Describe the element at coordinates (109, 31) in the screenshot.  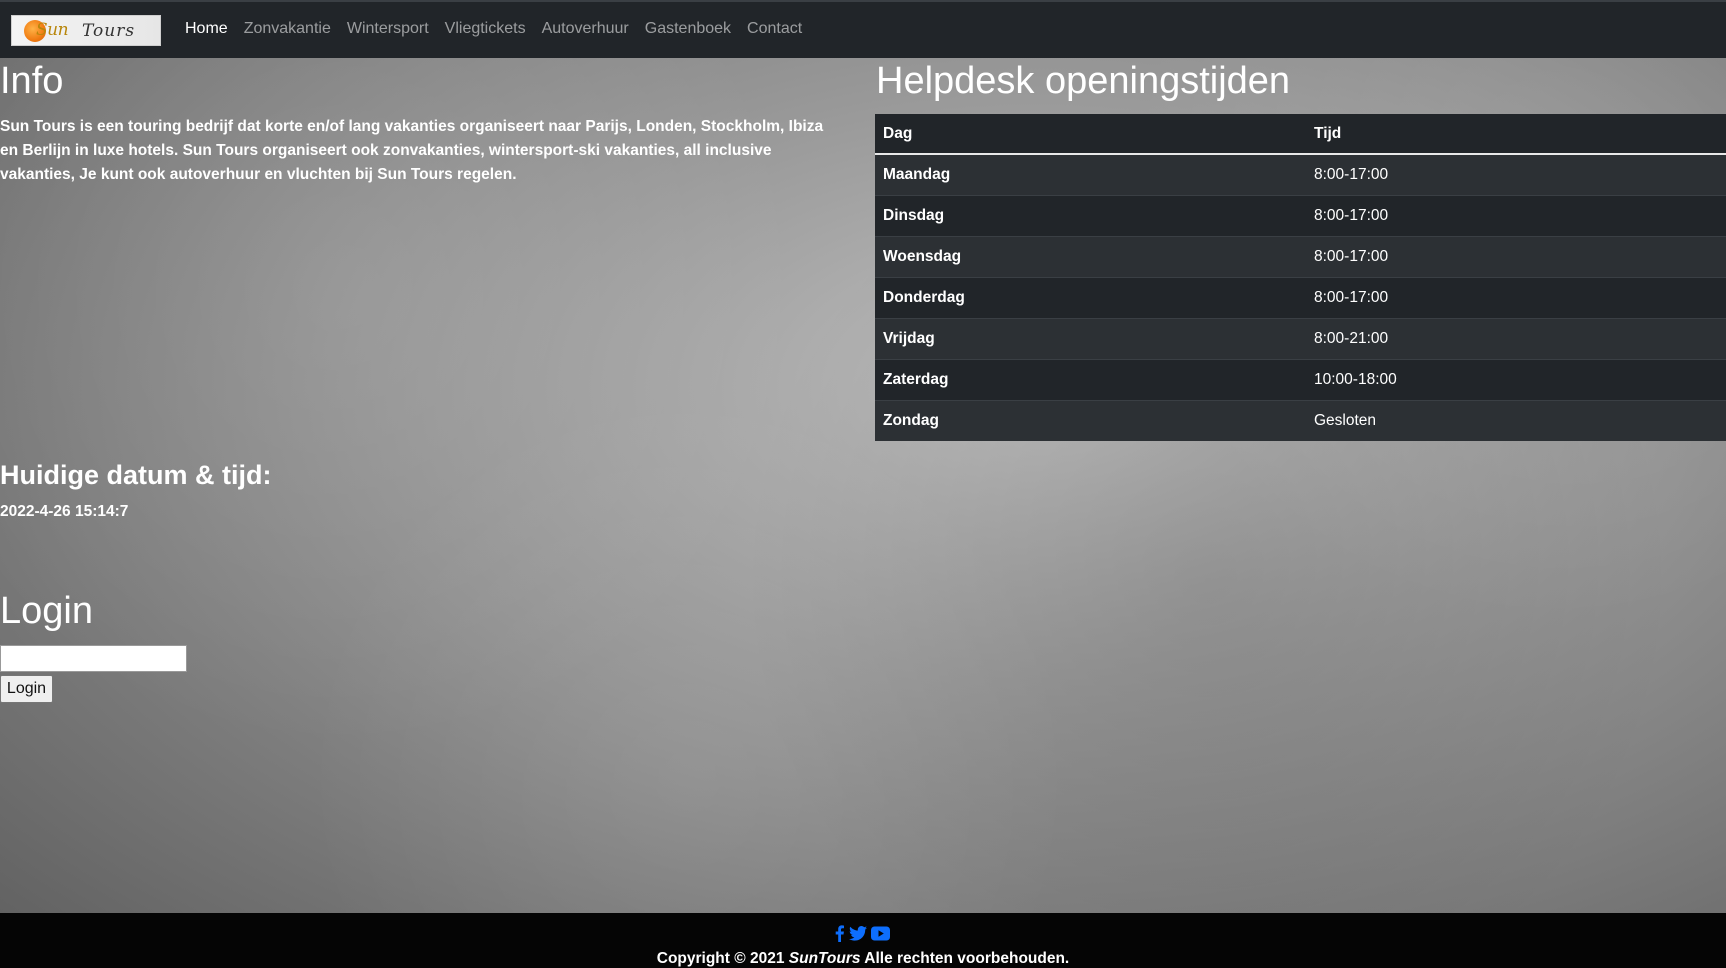
I see `brand-tours-word: Tours` at that location.